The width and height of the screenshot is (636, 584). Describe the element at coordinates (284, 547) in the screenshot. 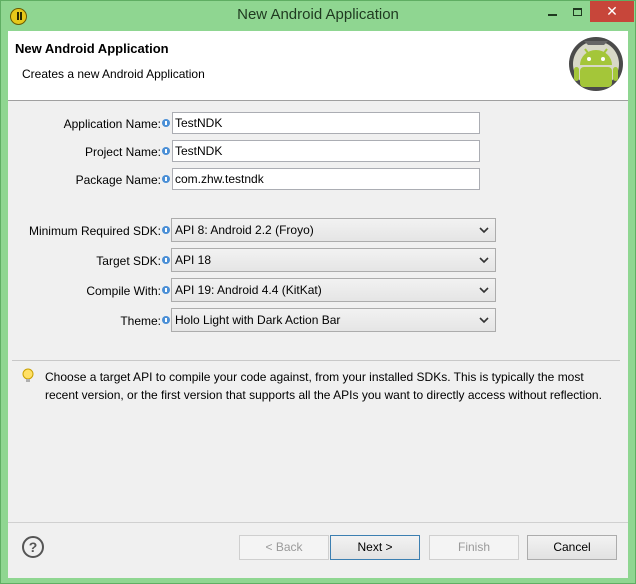

I see `back-button: < Back` at that location.